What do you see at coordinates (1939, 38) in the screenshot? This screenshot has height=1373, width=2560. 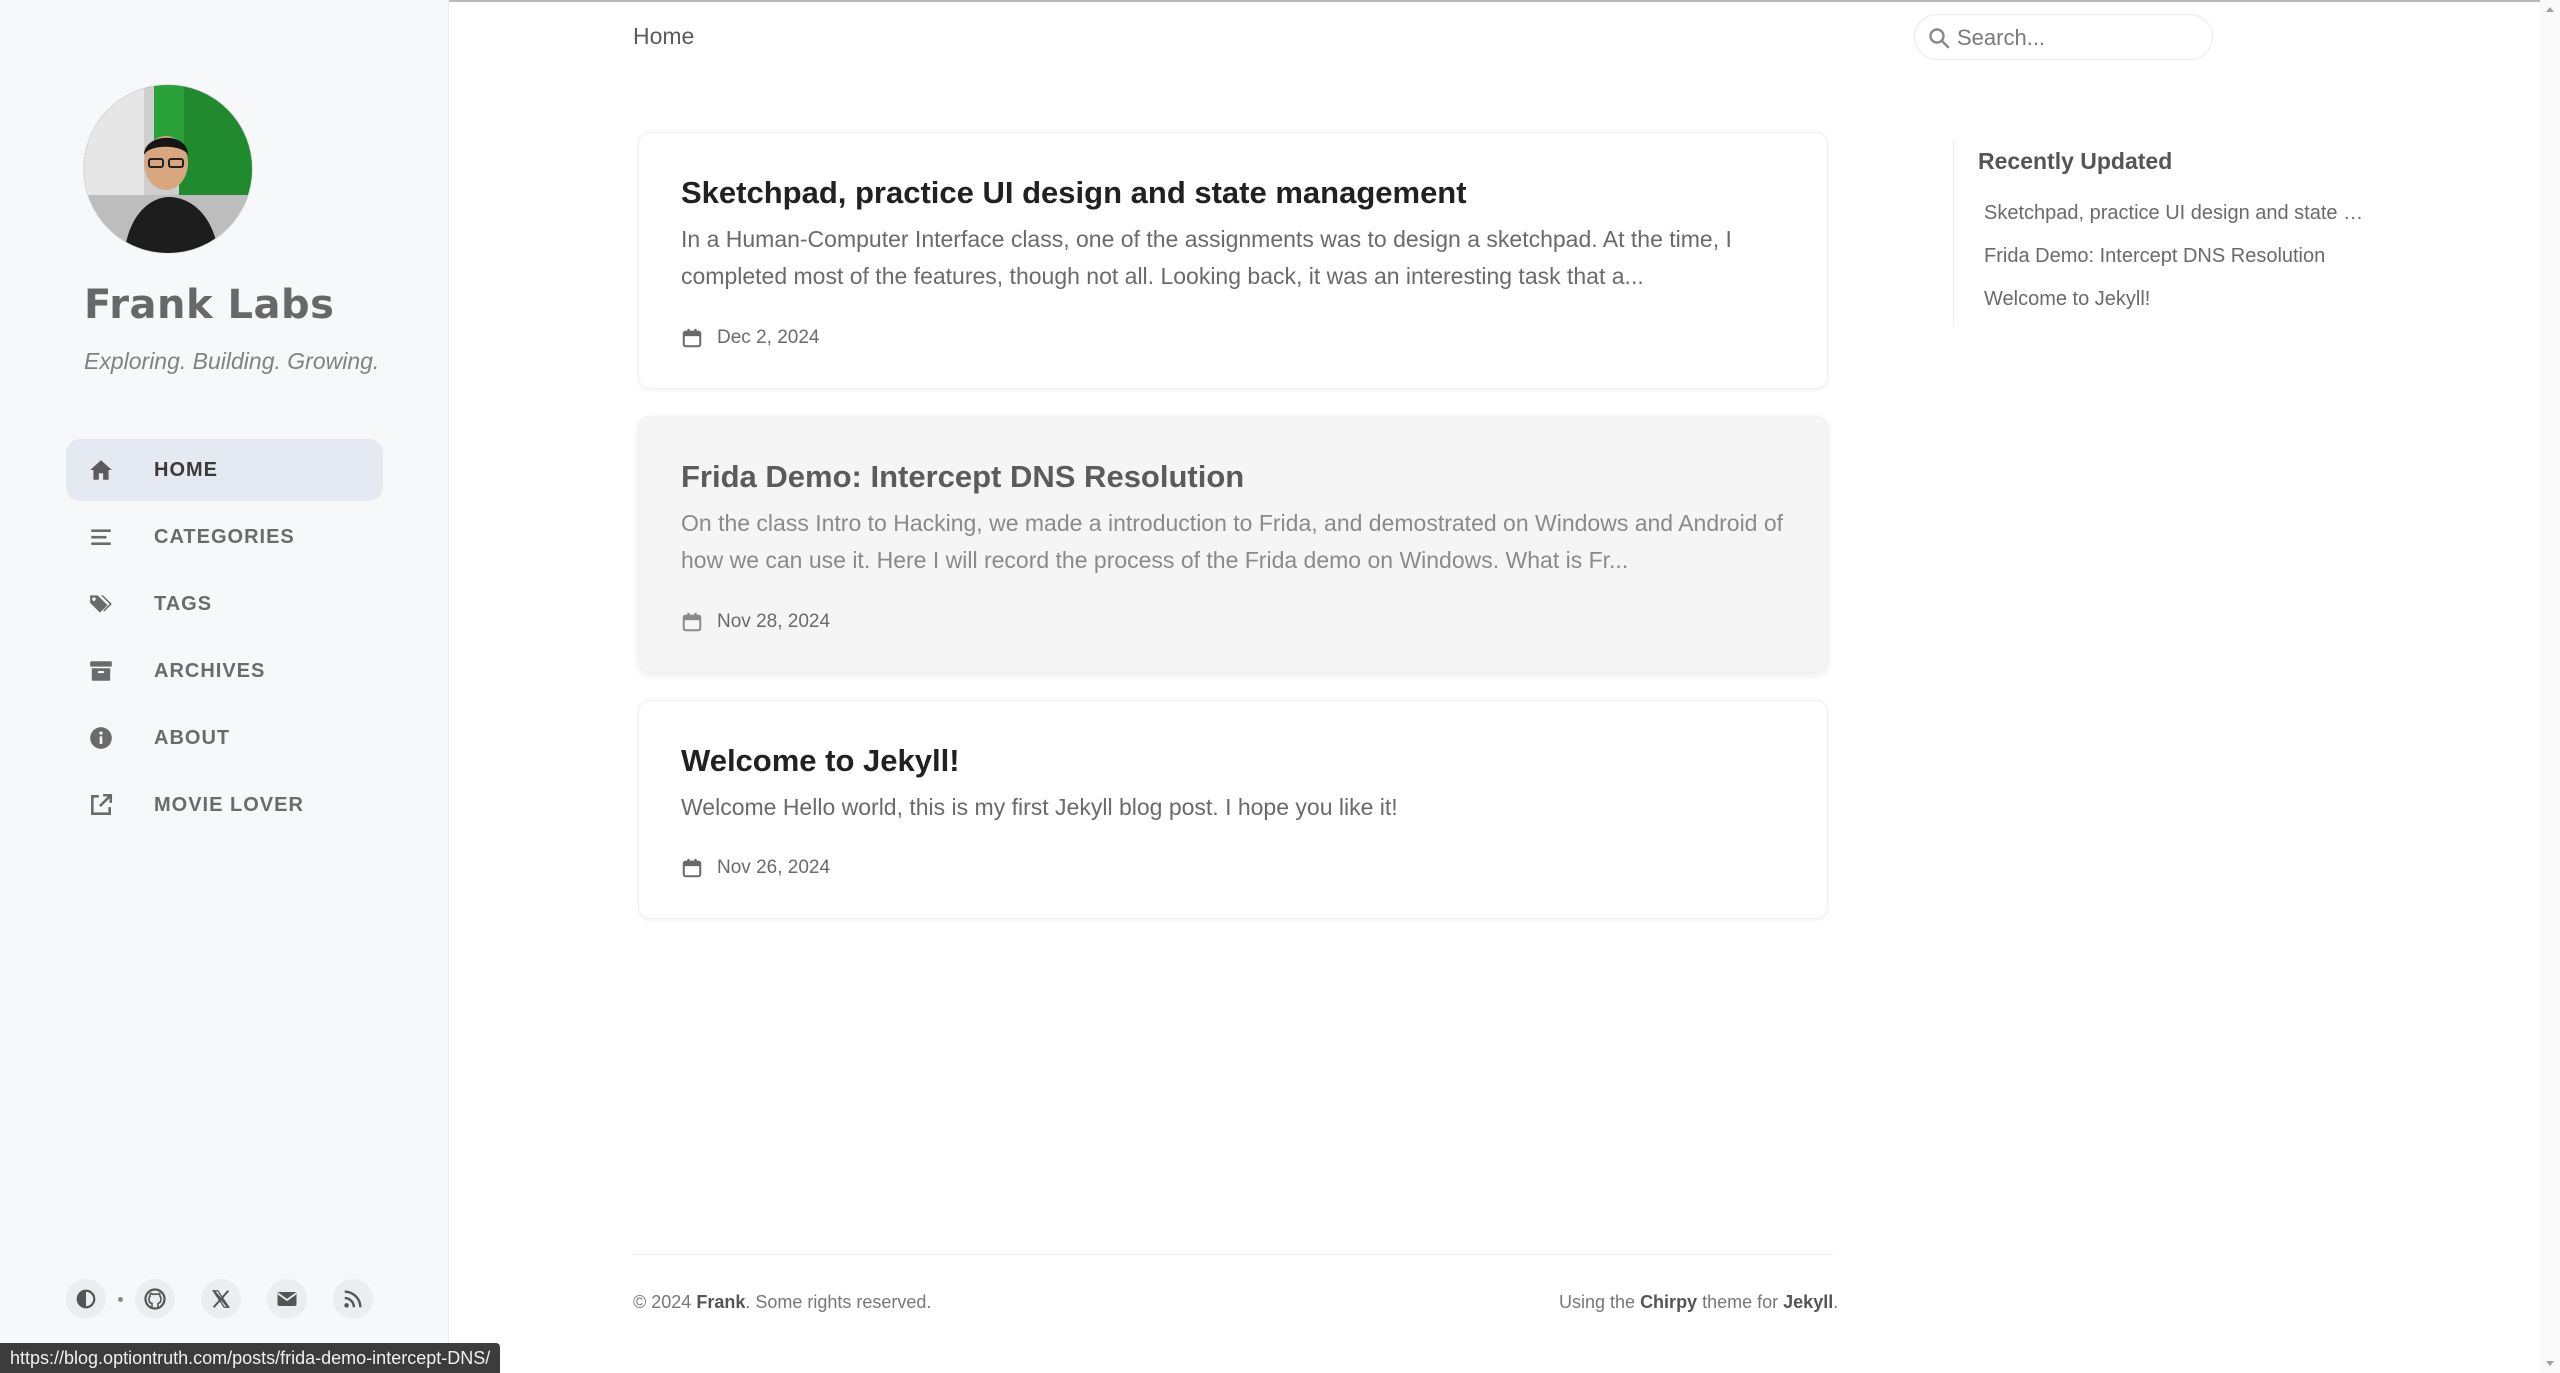 I see `search-icon` at bounding box center [1939, 38].